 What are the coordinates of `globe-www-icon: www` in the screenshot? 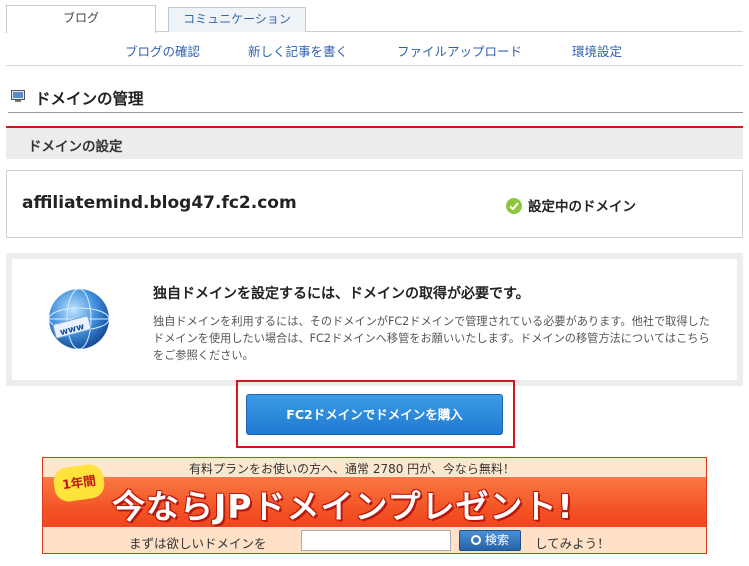 It's located at (79, 319).